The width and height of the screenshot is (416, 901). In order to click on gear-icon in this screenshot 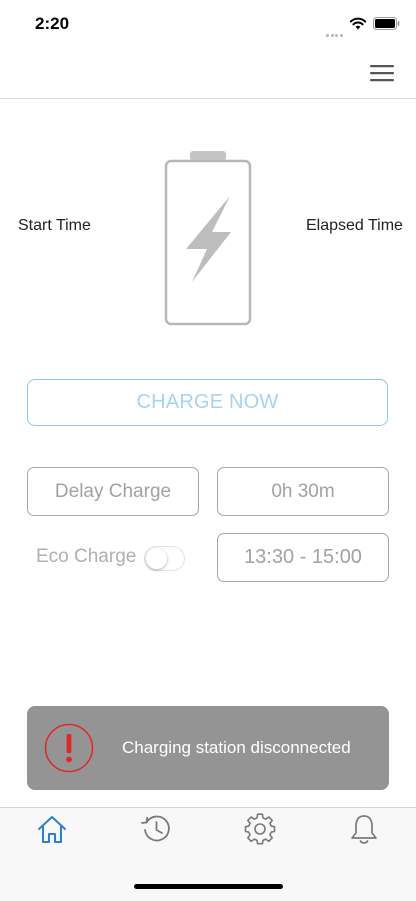, I will do `click(260, 829)`.